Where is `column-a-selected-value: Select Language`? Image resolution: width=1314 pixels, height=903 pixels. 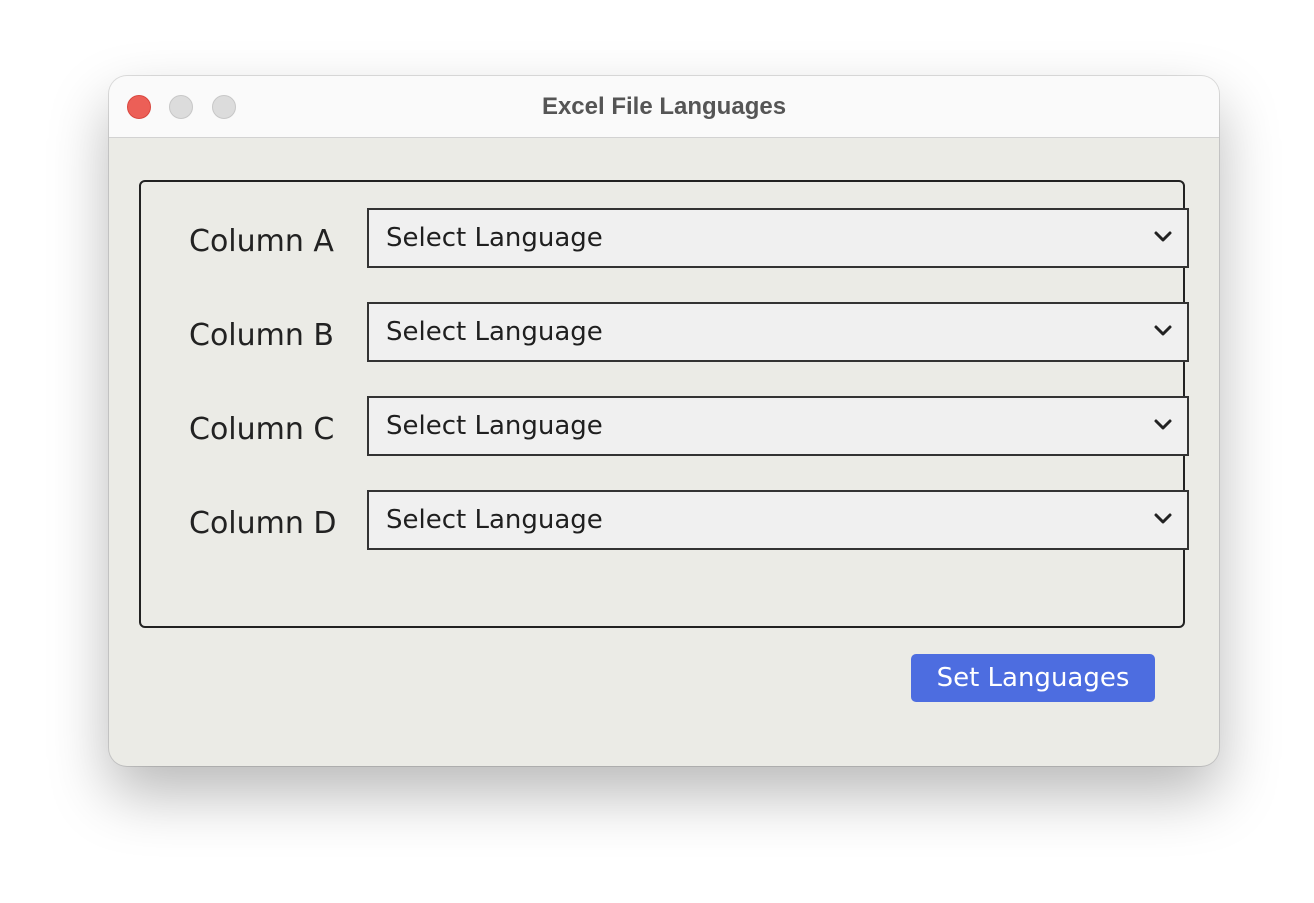
column-a-selected-value: Select Language is located at coordinates (494, 238).